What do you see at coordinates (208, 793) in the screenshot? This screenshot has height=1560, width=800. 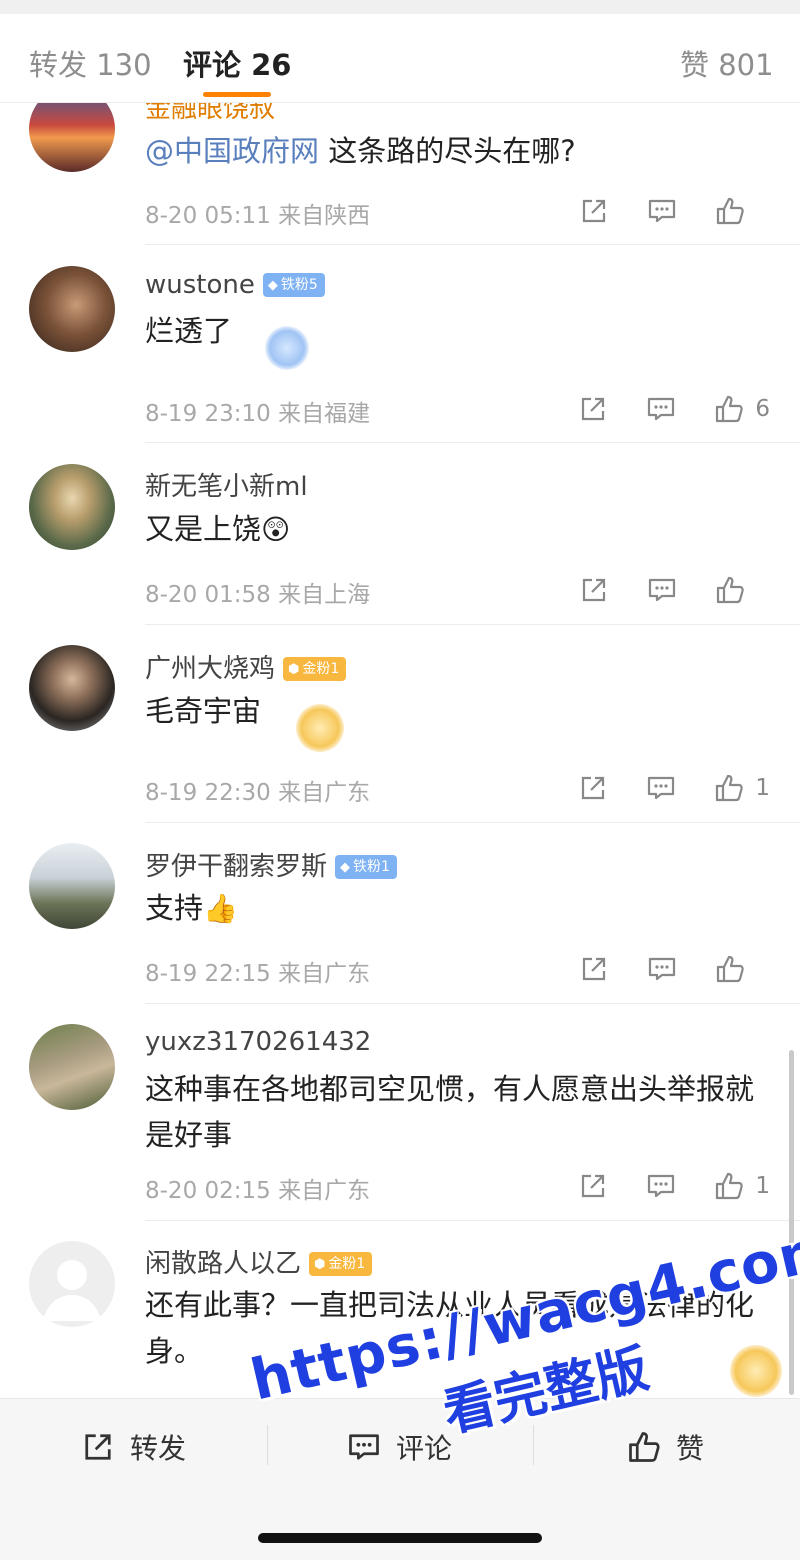 I see `comment-time: 8-19 22:30` at bounding box center [208, 793].